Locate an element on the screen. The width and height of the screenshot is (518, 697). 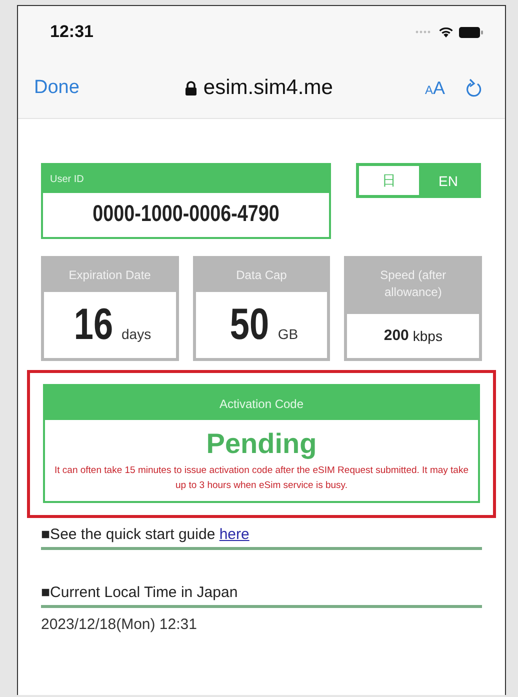
stat-label: Expiration Date is located at coordinates (110, 275).